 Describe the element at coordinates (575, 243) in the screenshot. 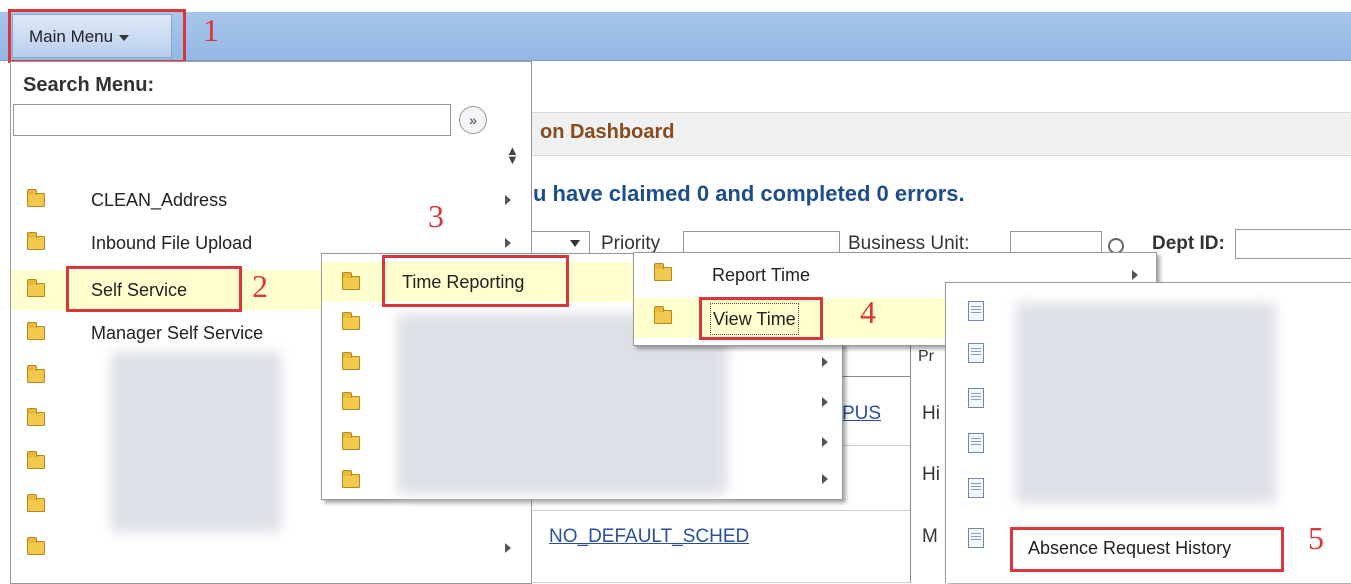

I see `filter-dropdown-icon` at that location.